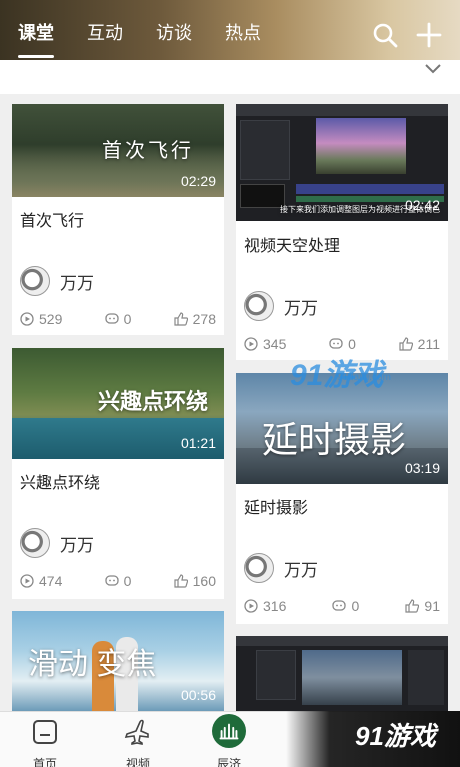 This screenshot has height=767, width=460. I want to click on tab-interview: 访谈, so click(174, 33).